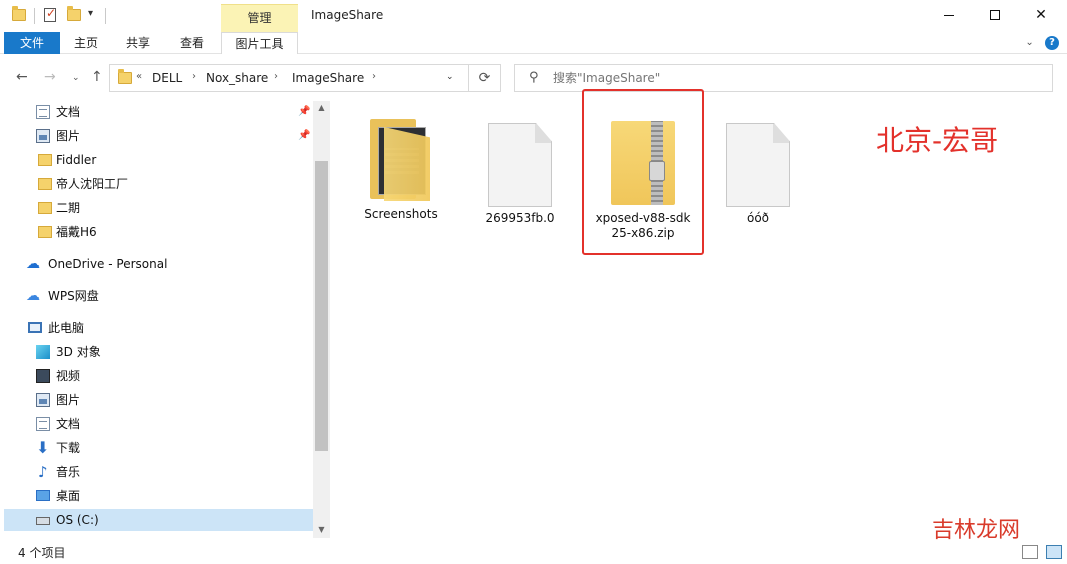 This screenshot has height=564, width=1067. What do you see at coordinates (68, 376) in the screenshot?
I see `sidebar-item-label: 视频` at bounding box center [68, 376].